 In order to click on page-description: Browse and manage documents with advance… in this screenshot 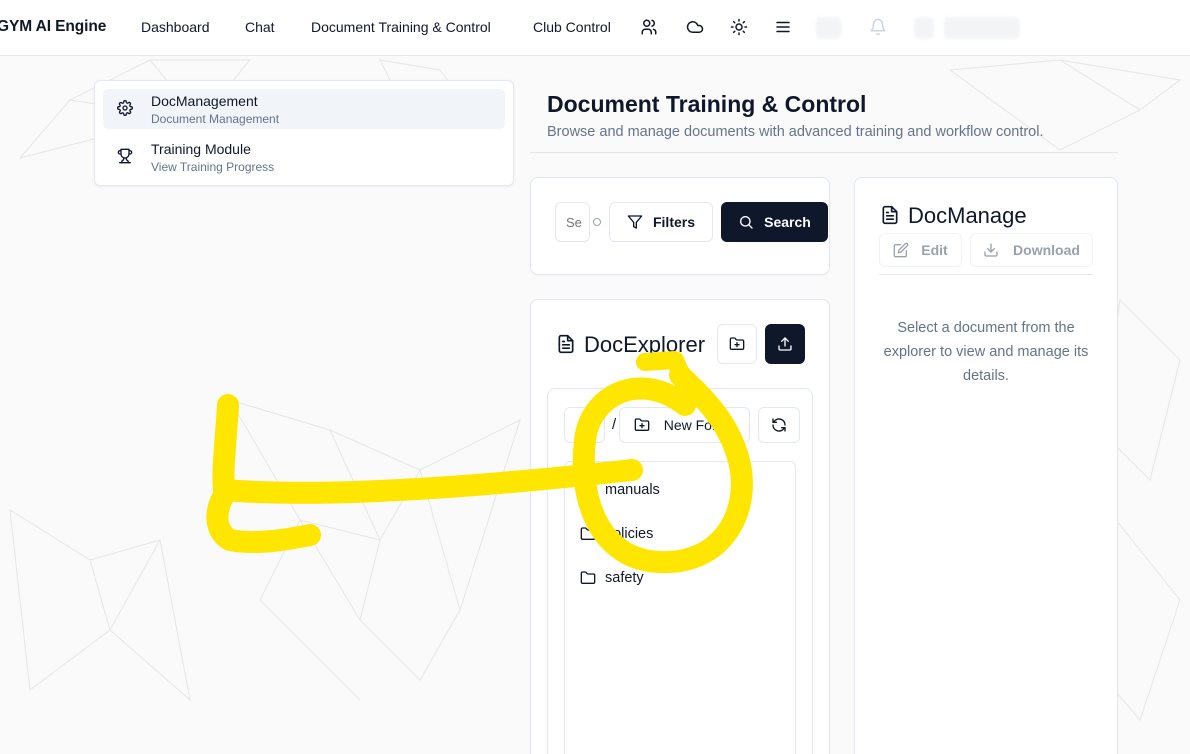, I will do `click(795, 132)`.